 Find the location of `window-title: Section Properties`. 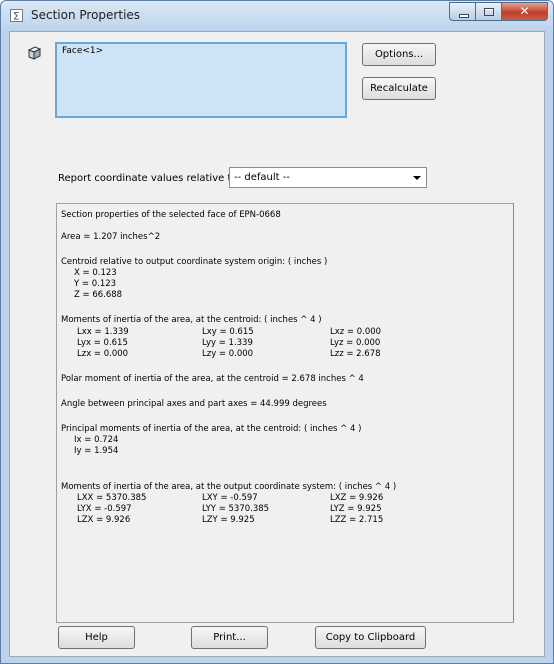

window-title: Section Properties is located at coordinates (86, 15).